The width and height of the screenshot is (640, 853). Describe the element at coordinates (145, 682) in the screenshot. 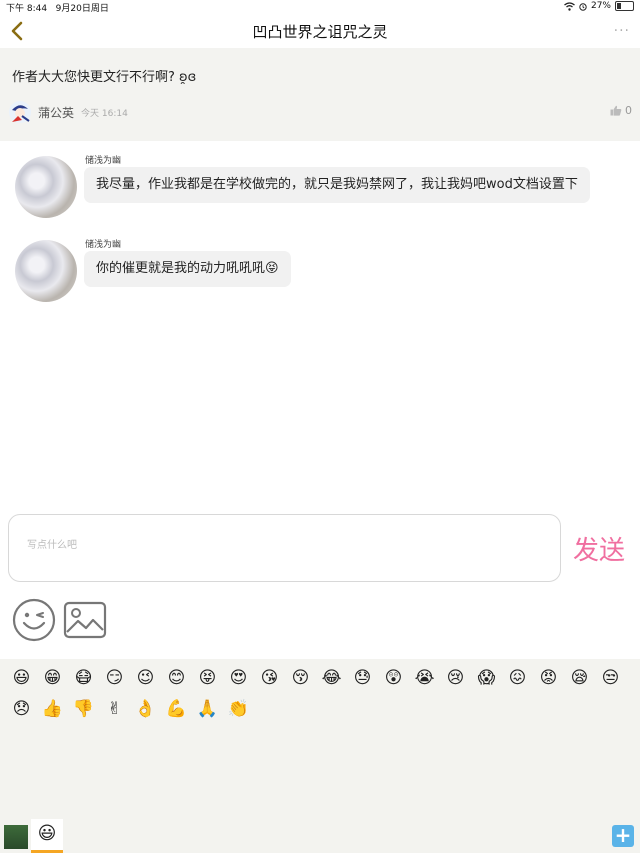

I see `emoji-item: 😉` at that location.